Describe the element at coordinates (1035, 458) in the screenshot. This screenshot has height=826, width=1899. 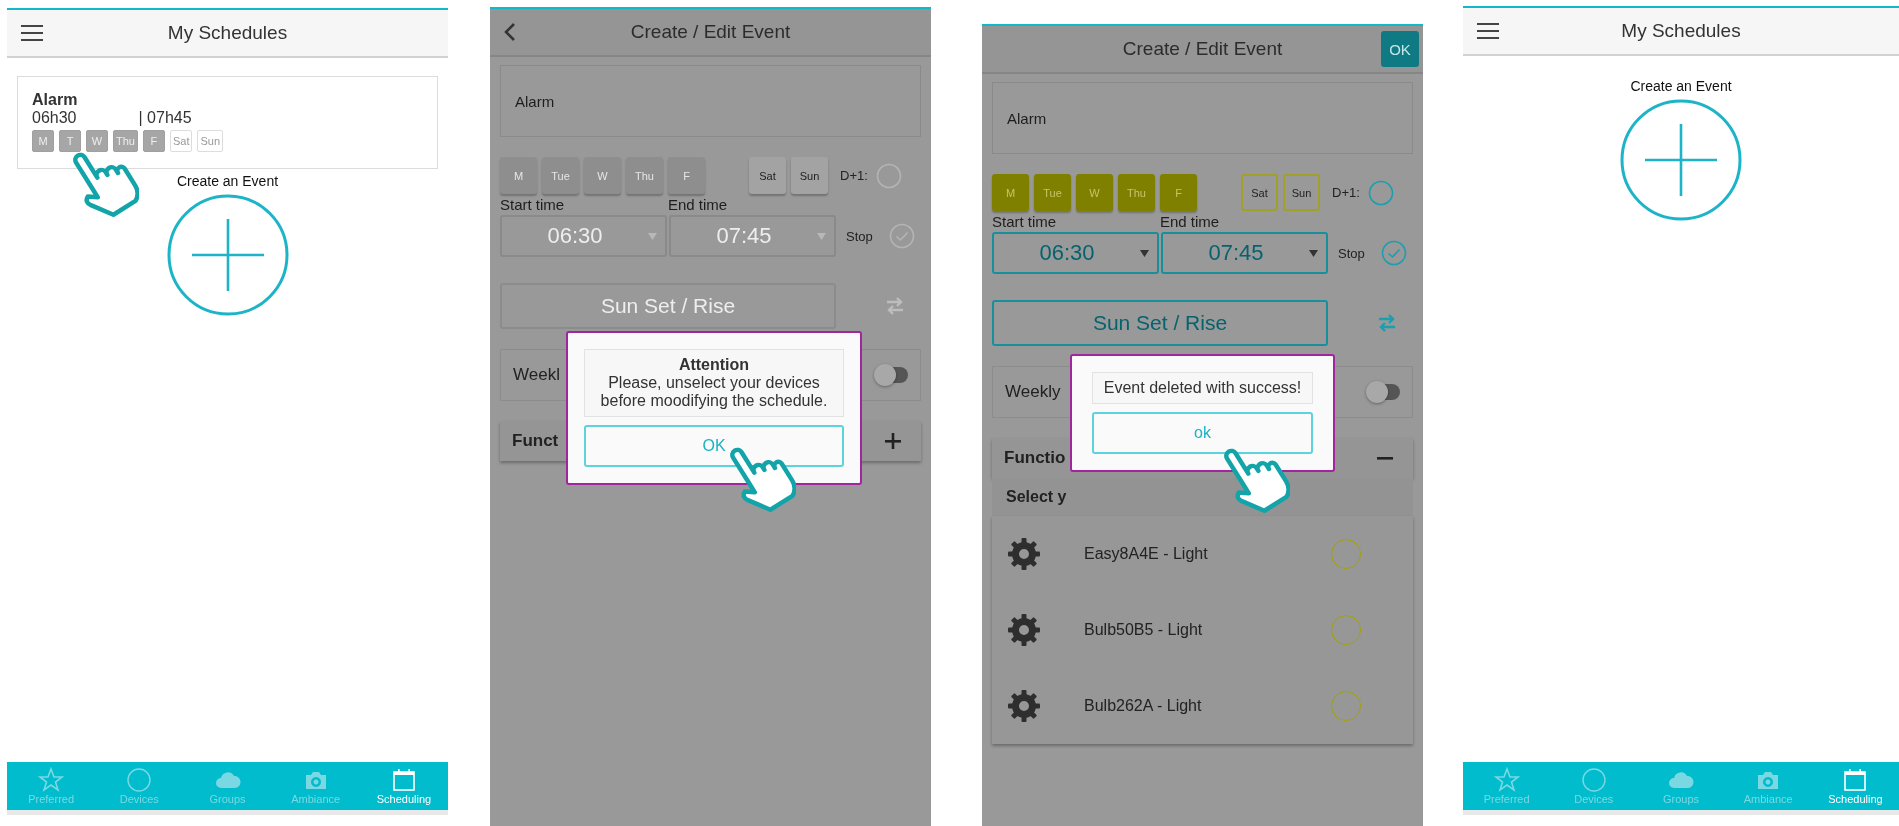
I see `functions-label: Functio` at that location.